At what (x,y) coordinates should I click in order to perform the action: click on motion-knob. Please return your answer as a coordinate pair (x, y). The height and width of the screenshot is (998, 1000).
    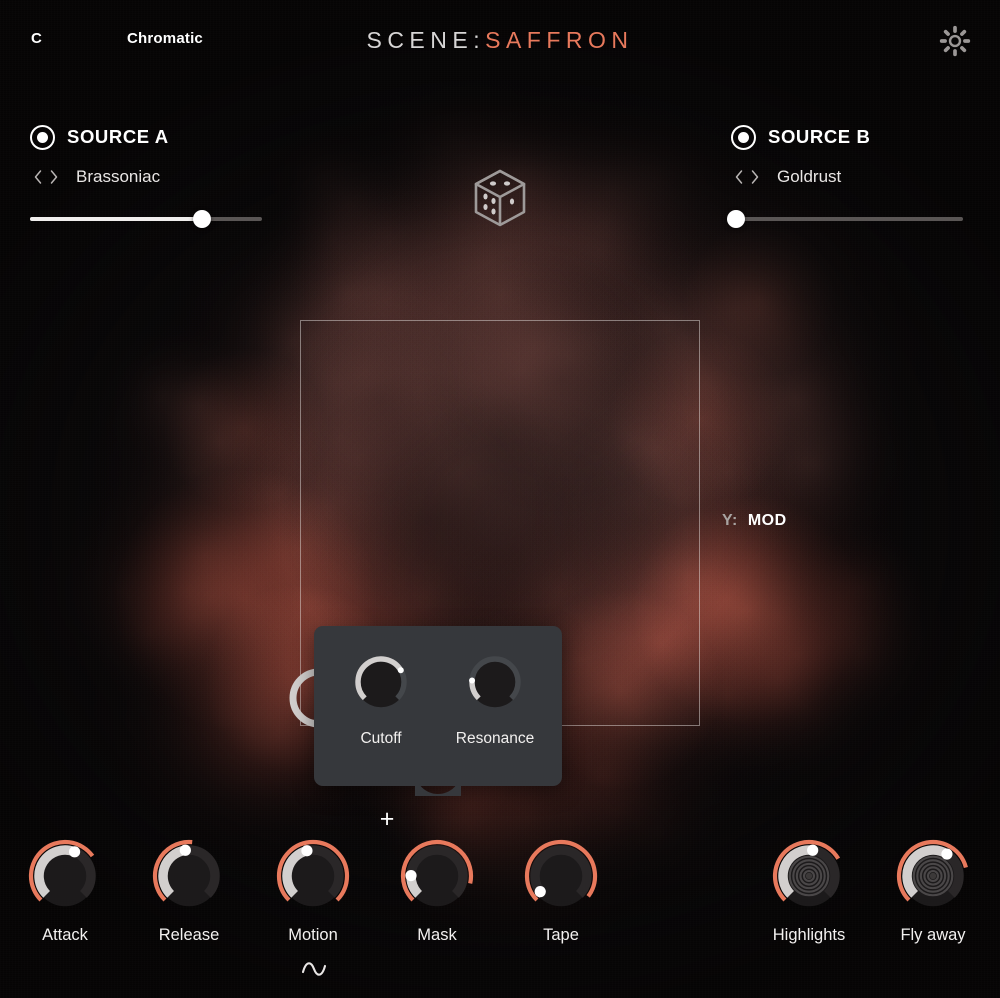
    Looking at the image, I should click on (313, 876).